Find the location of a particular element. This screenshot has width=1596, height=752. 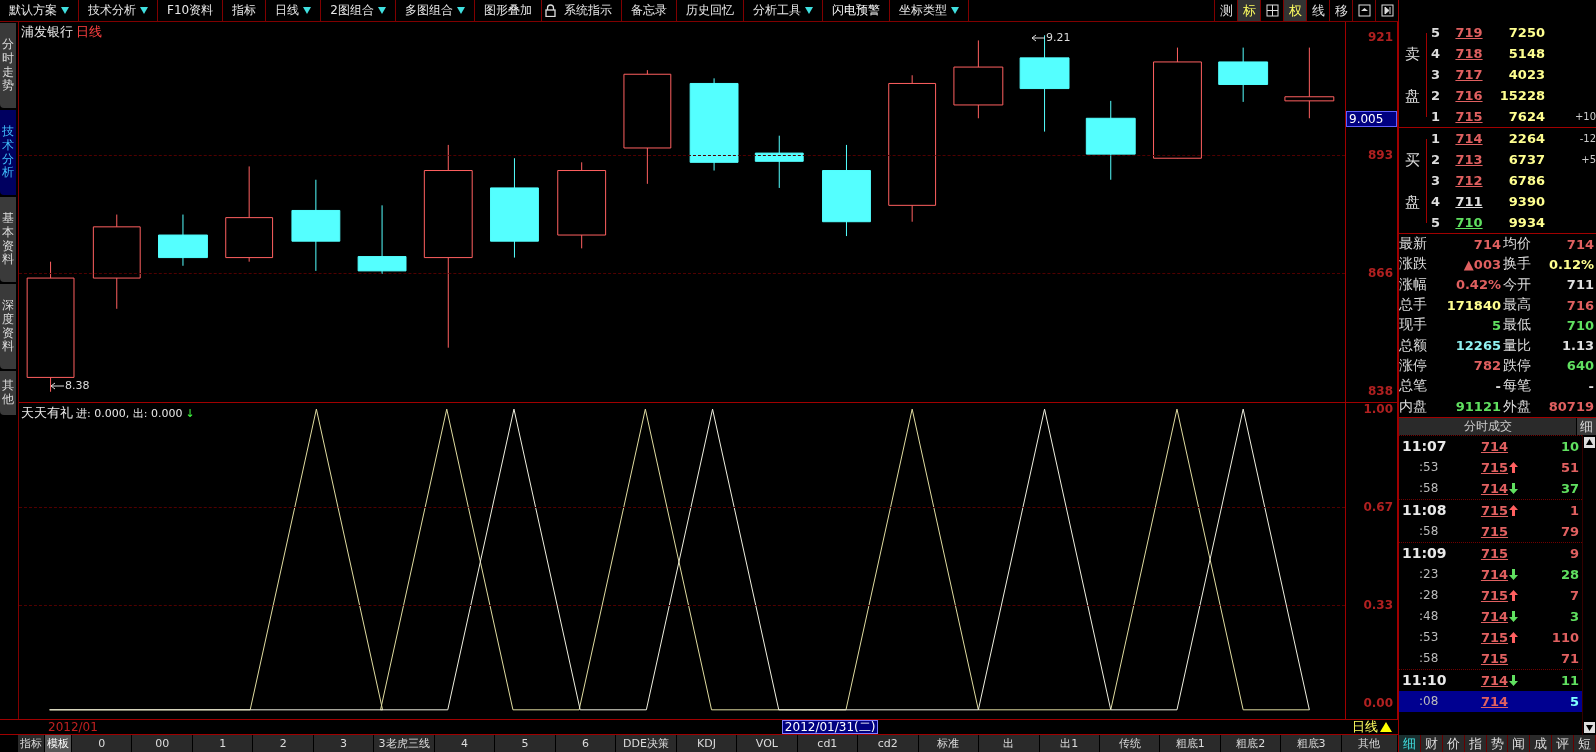

period-label: 日线 is located at coordinates (89, 32).